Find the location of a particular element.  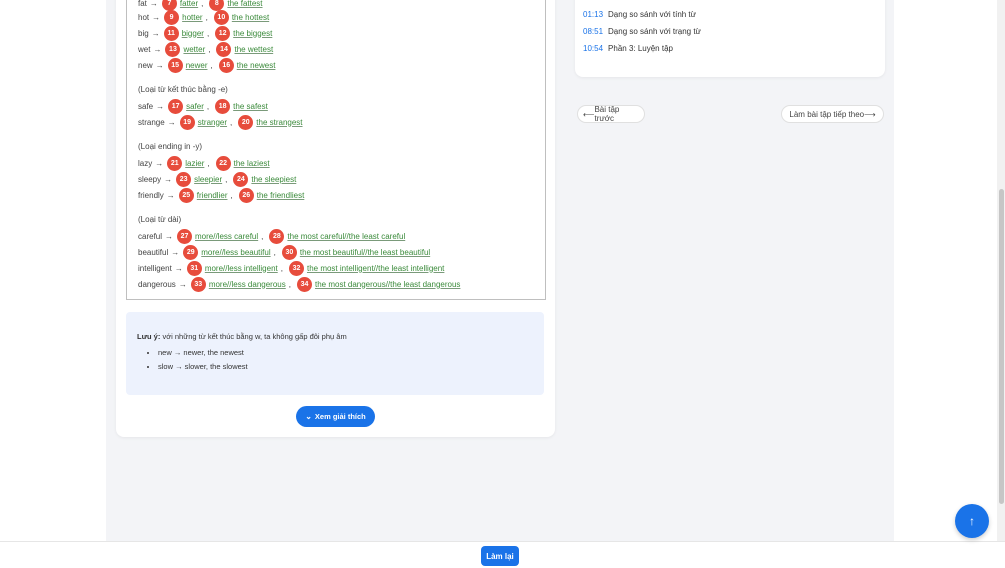

answer-superlative: the hottest is located at coordinates (250, 17).